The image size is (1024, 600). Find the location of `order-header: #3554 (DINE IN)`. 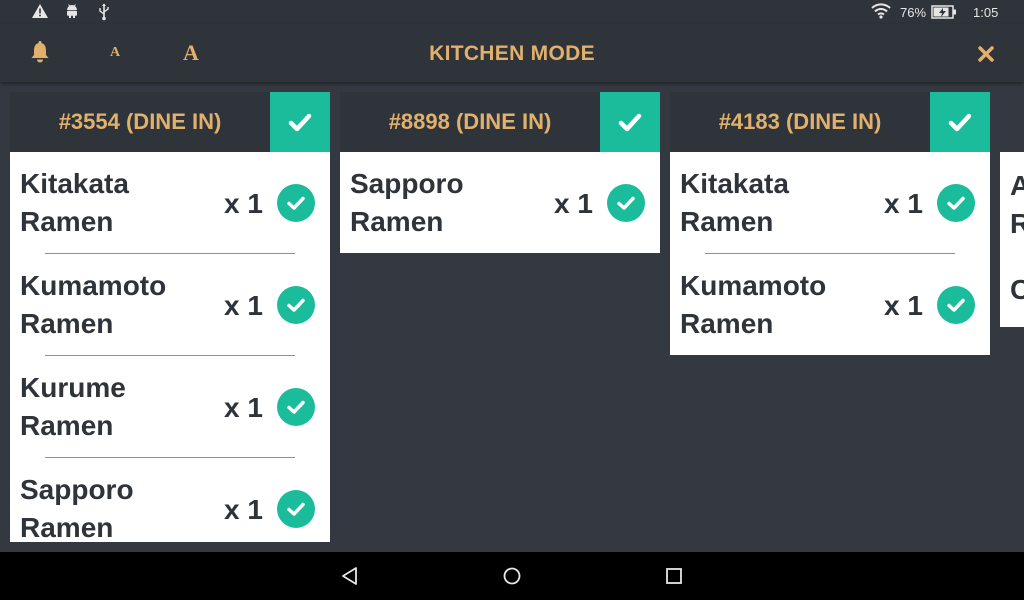

order-header: #3554 (DINE IN) is located at coordinates (170, 122).